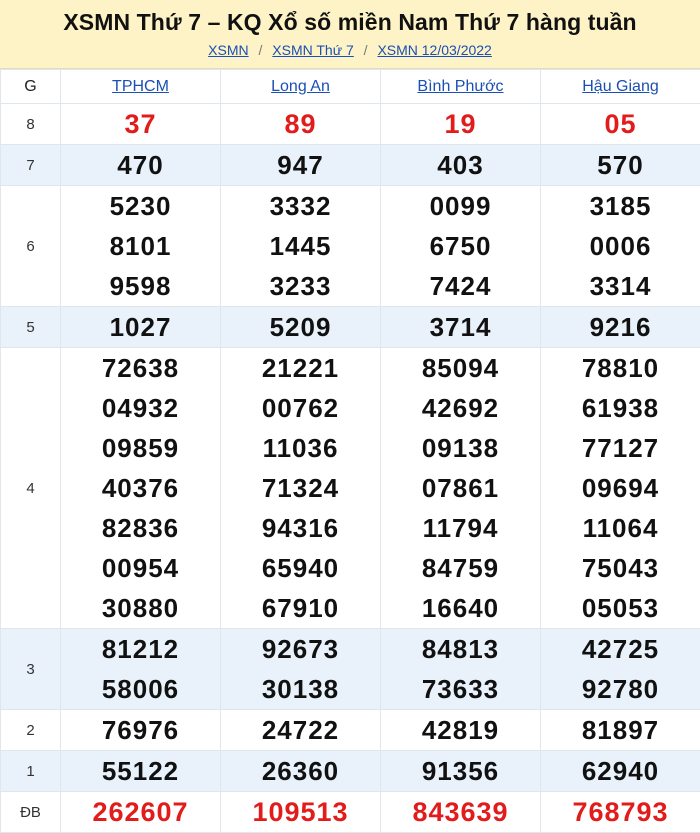 This screenshot has height=833, width=700. I want to click on result-cell: 24722, so click(301, 730).